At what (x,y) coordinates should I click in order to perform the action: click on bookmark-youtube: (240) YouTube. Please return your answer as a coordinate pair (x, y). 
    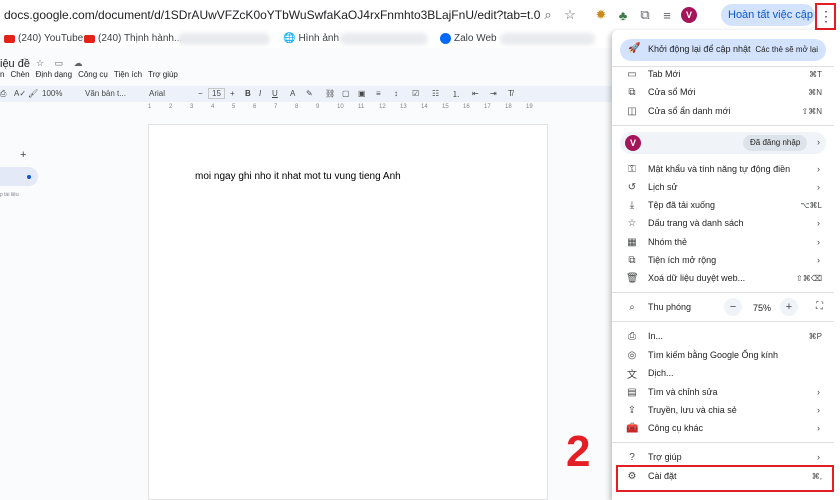
    Looking at the image, I should click on (43, 38).